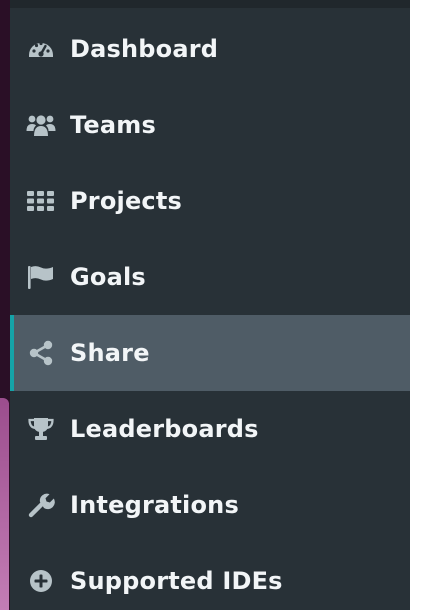 The height and width of the screenshot is (610, 426). What do you see at coordinates (108, 277) in the screenshot?
I see `sidebar-item-label: Goals` at bounding box center [108, 277].